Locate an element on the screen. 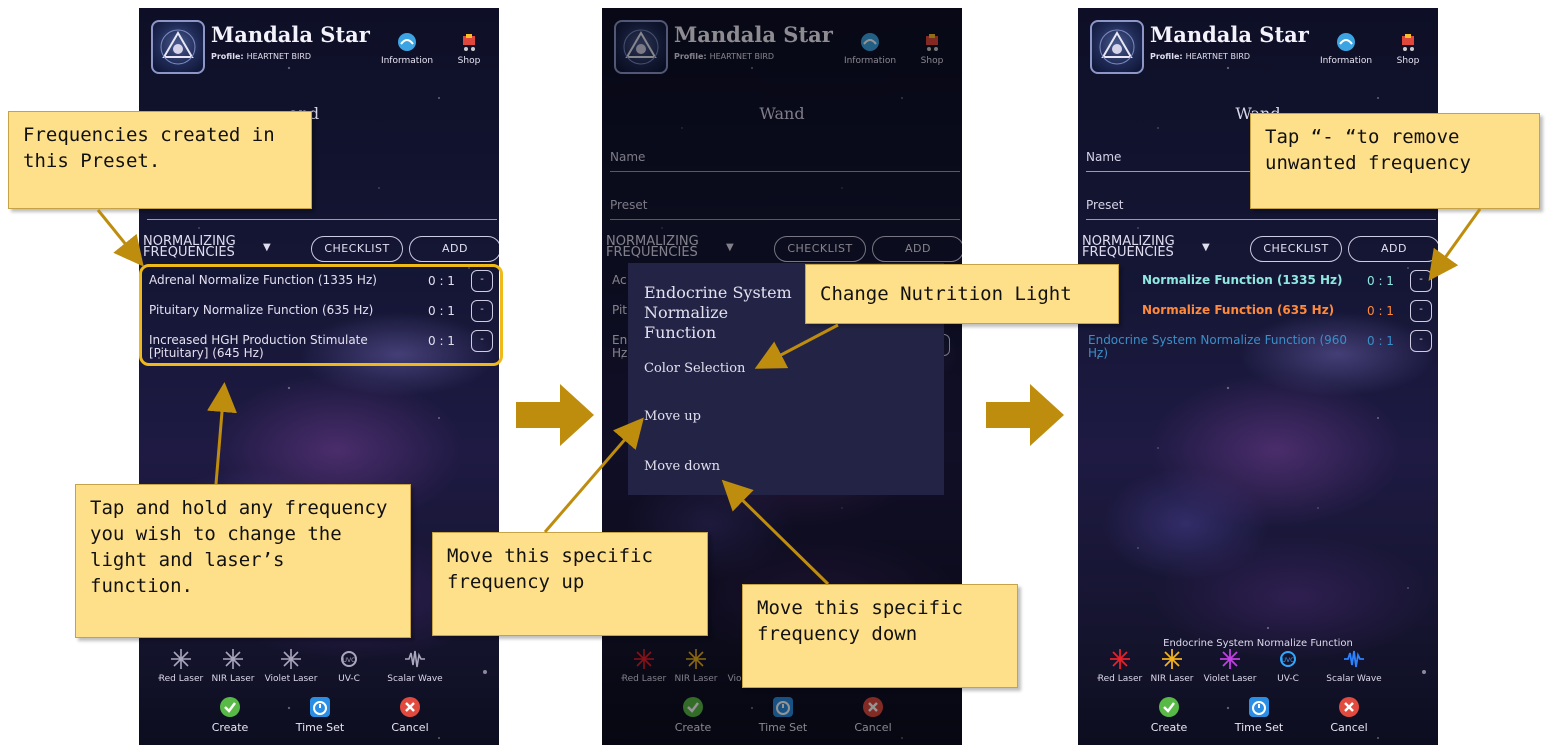 Image resolution: width=1548 pixels, height=745 pixels. frequency-row: Normalize Function (1335 Hz) 0 : 1 - is located at coordinates (1260, 283).